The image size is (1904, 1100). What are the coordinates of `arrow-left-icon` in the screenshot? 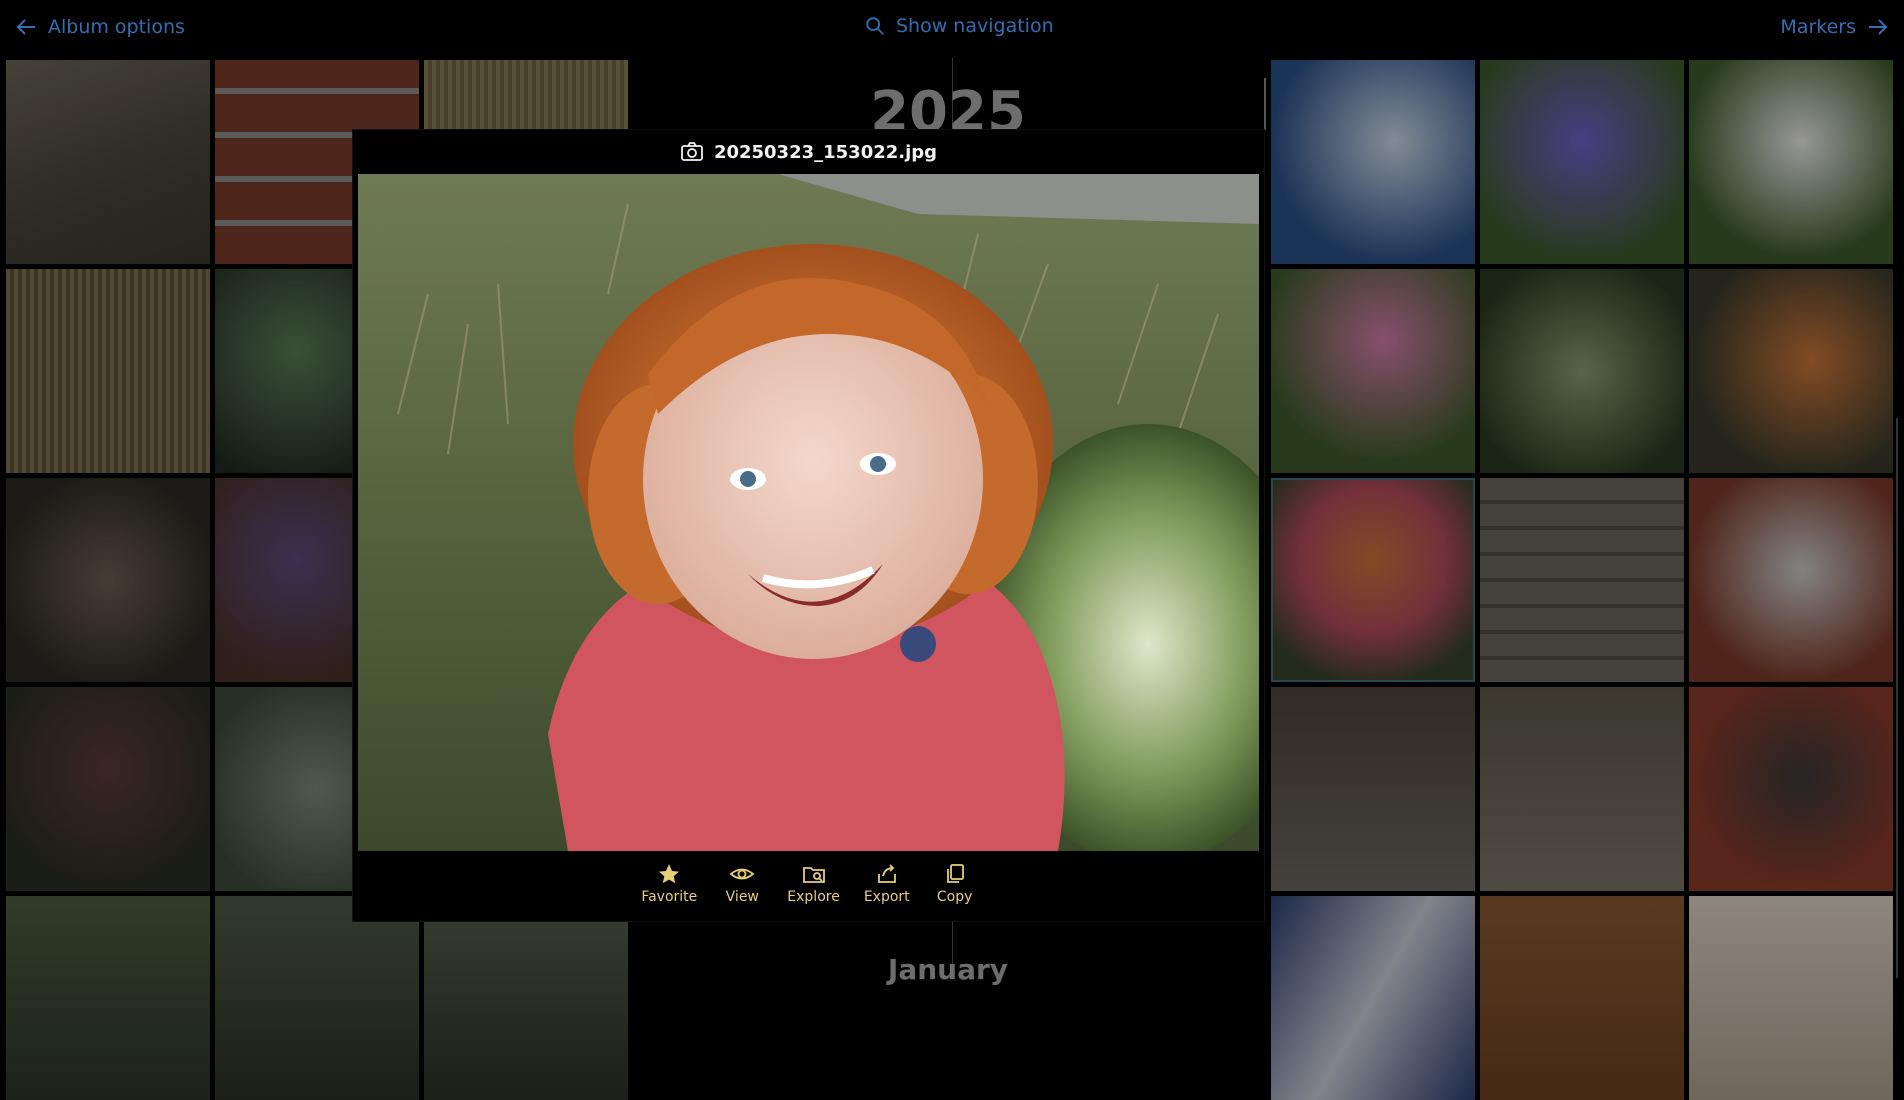 It's located at (25, 27).